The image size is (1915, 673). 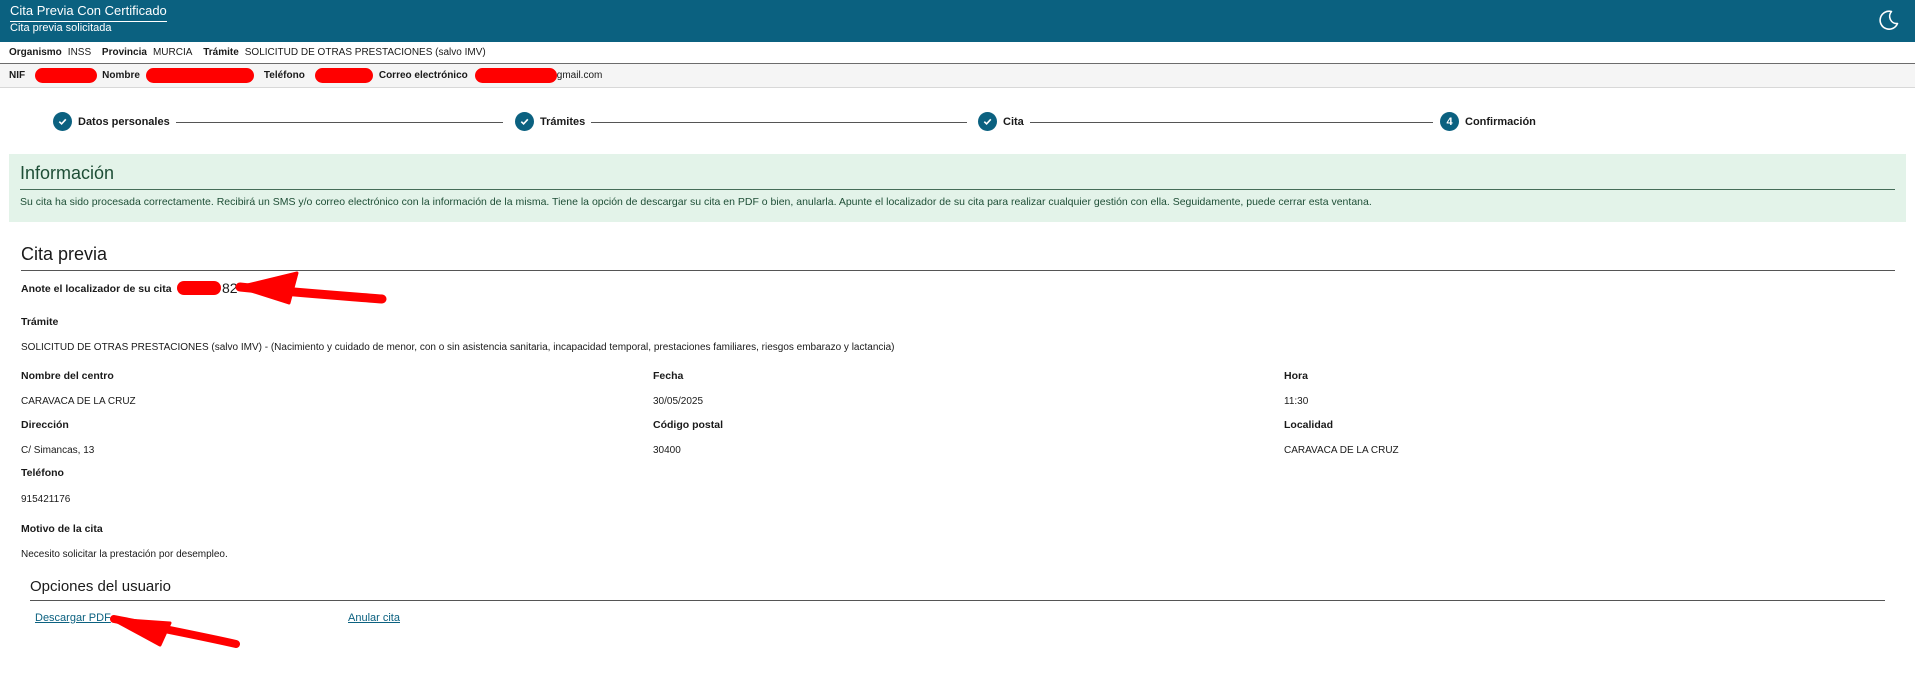 What do you see at coordinates (121, 75) in the screenshot?
I see `nombre-label: Nombre` at bounding box center [121, 75].